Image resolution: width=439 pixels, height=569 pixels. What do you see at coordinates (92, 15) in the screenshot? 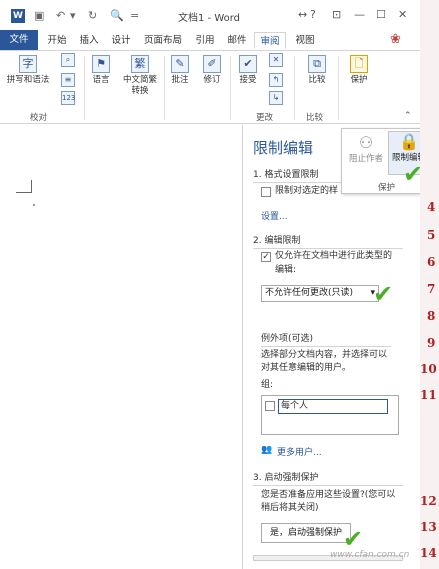
I see `redo-icon: ↻` at bounding box center [92, 15].